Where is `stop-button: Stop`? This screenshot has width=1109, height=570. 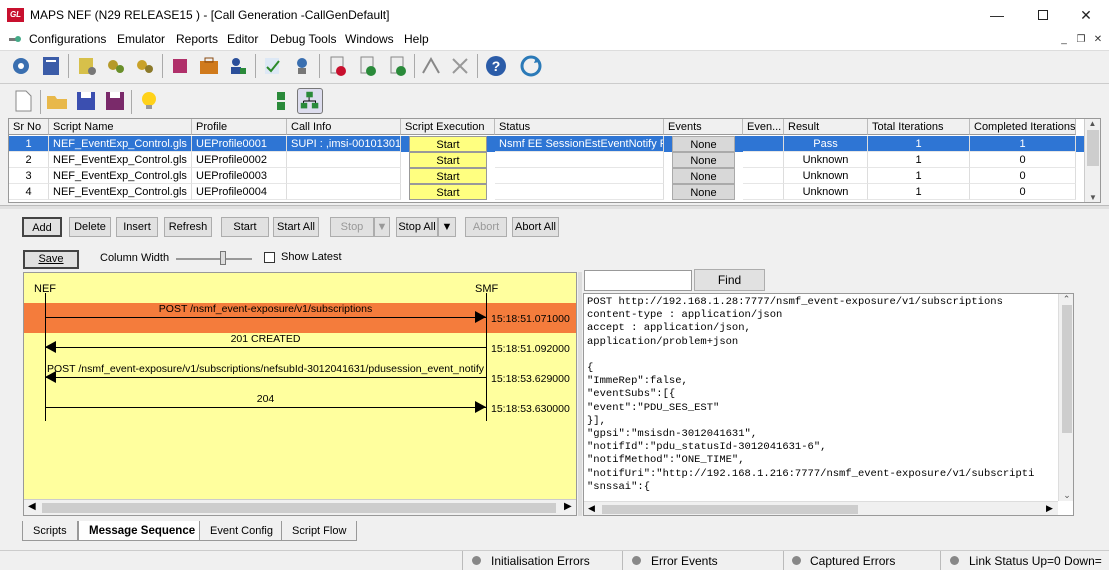 stop-button: Stop is located at coordinates (352, 227).